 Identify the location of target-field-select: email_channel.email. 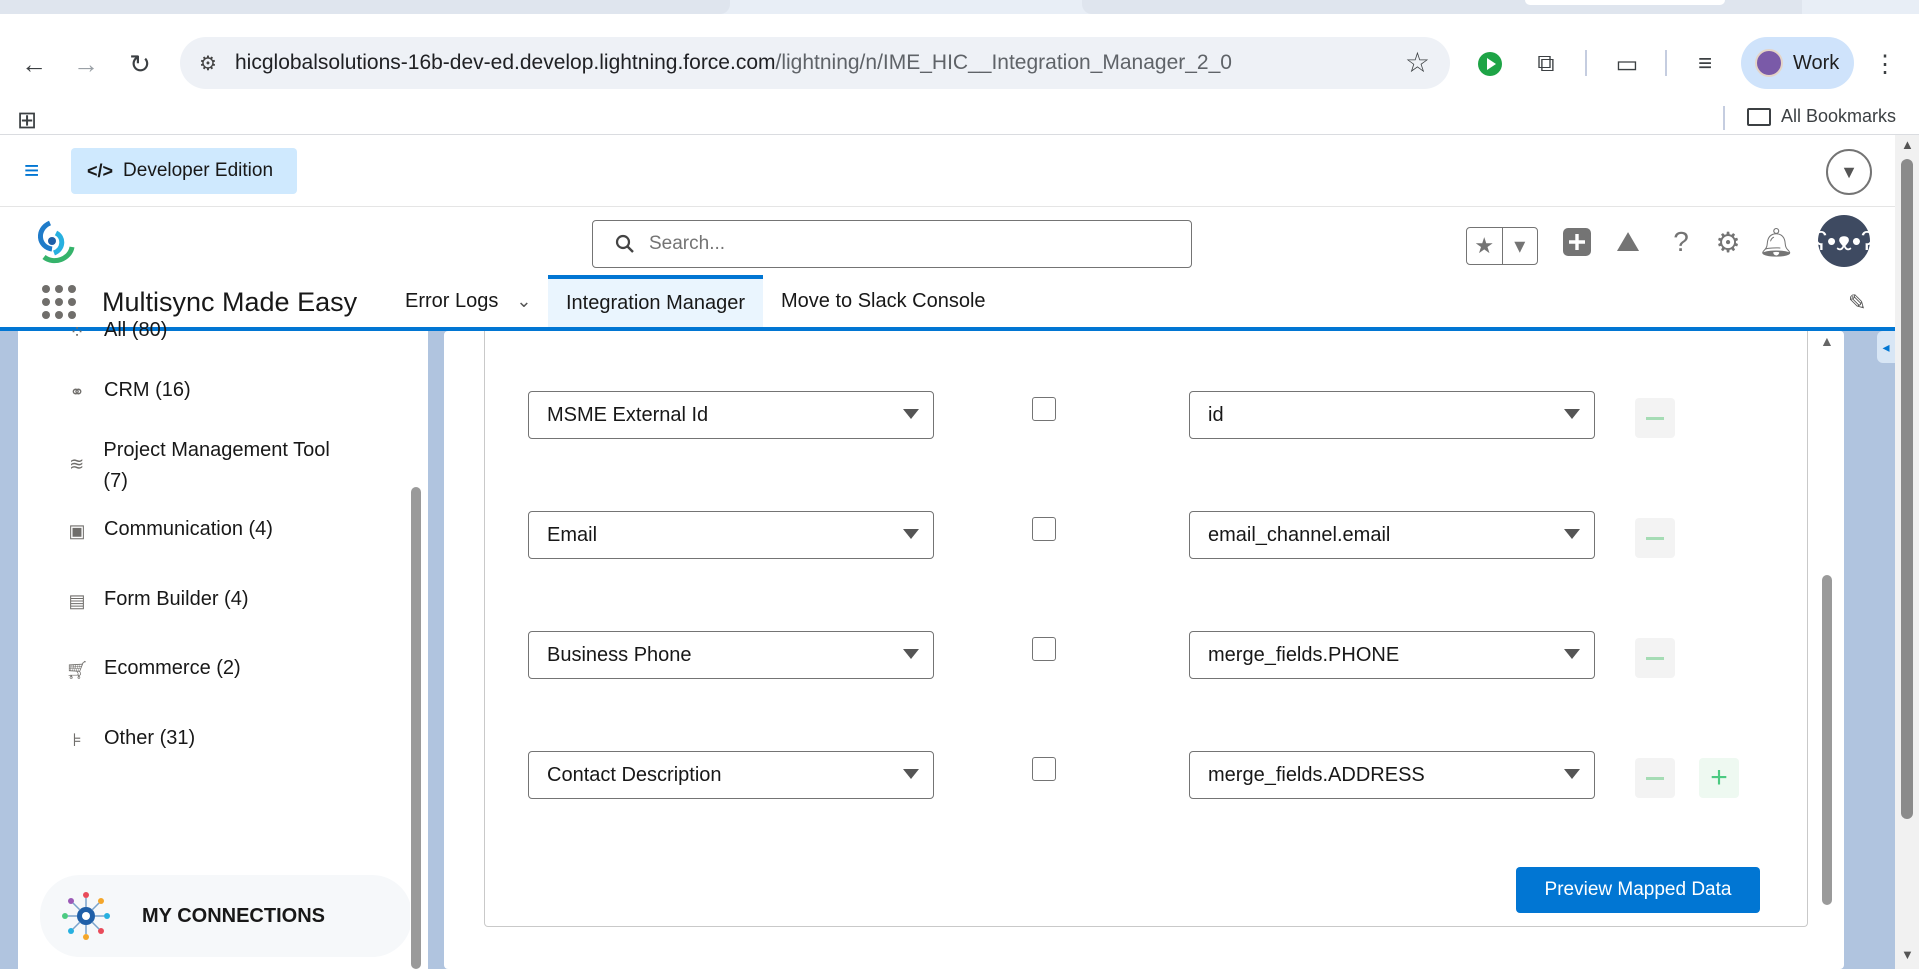
(1392, 535).